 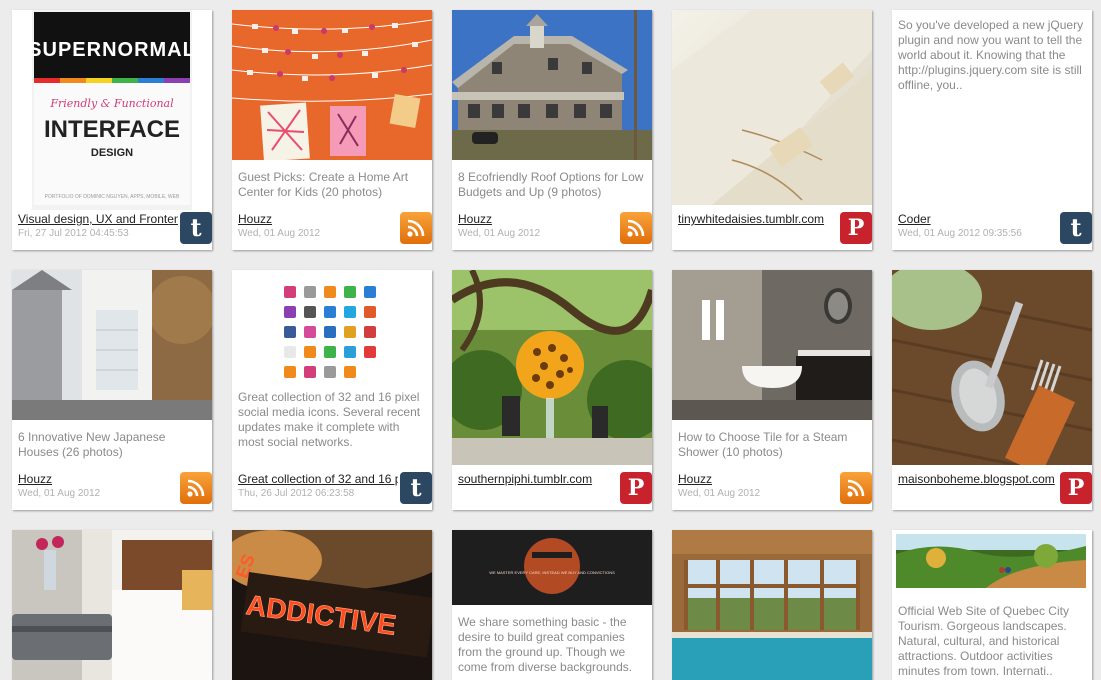 I want to click on card-date: Fri, 27 Jul 2012 04:45:53, so click(x=73, y=233).